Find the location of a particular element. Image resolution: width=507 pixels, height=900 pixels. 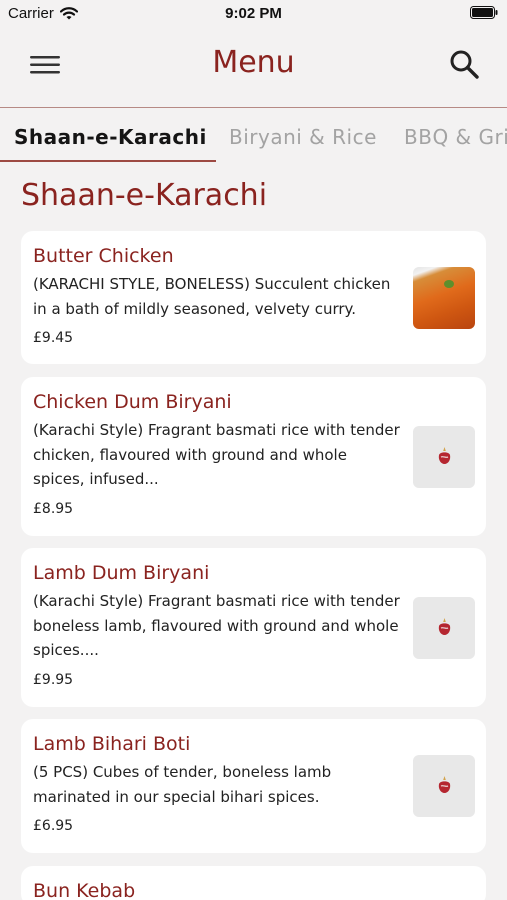

item-price: £6.95 is located at coordinates (53, 826).